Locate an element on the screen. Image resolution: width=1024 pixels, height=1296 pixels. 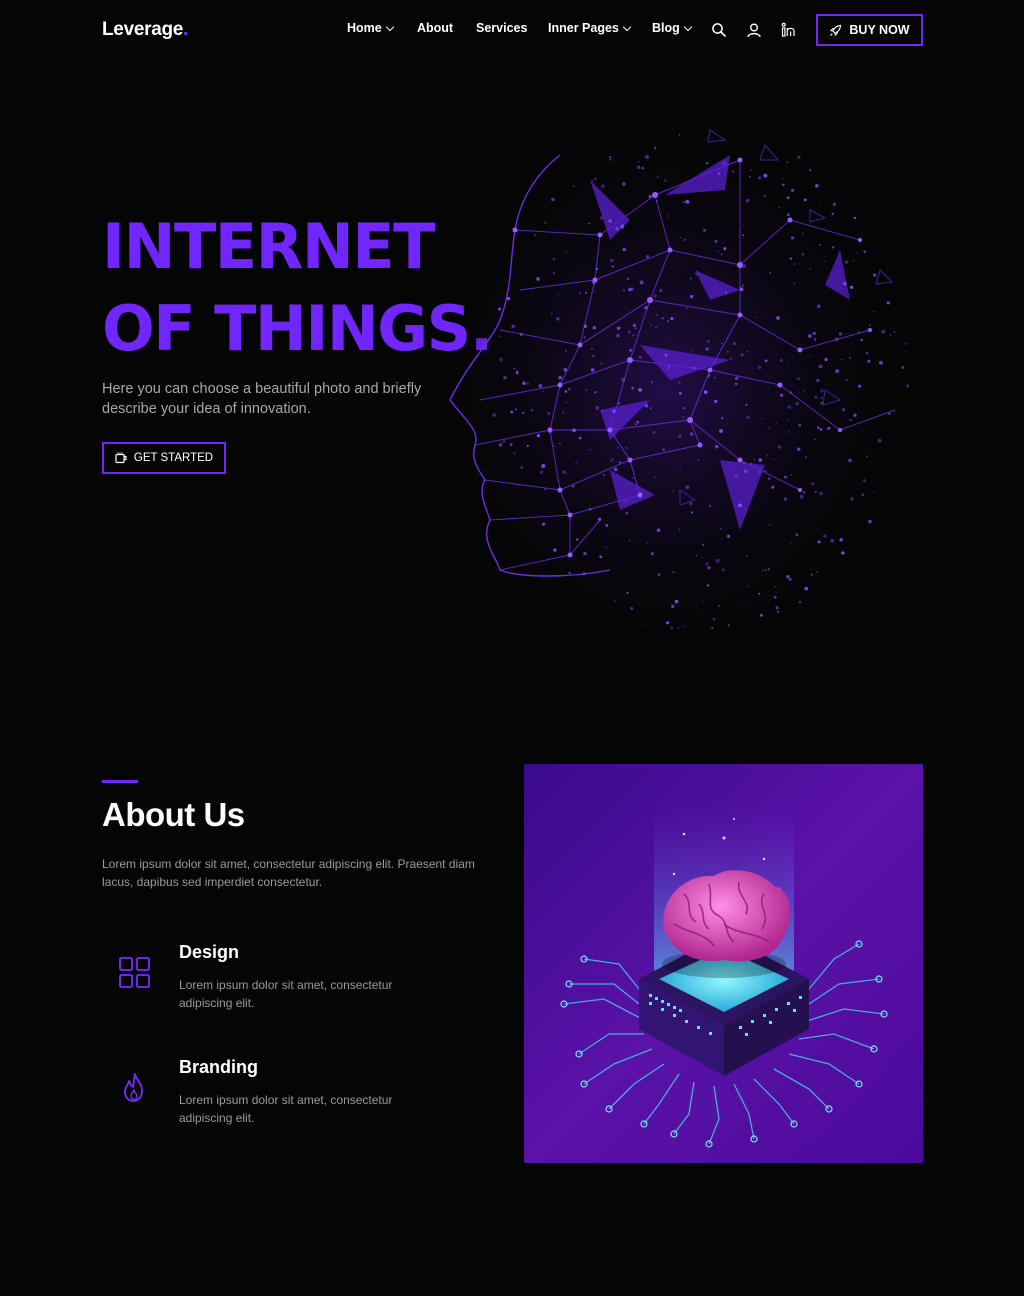
buy-now-button: BUY NOW is located at coordinates (869, 30).